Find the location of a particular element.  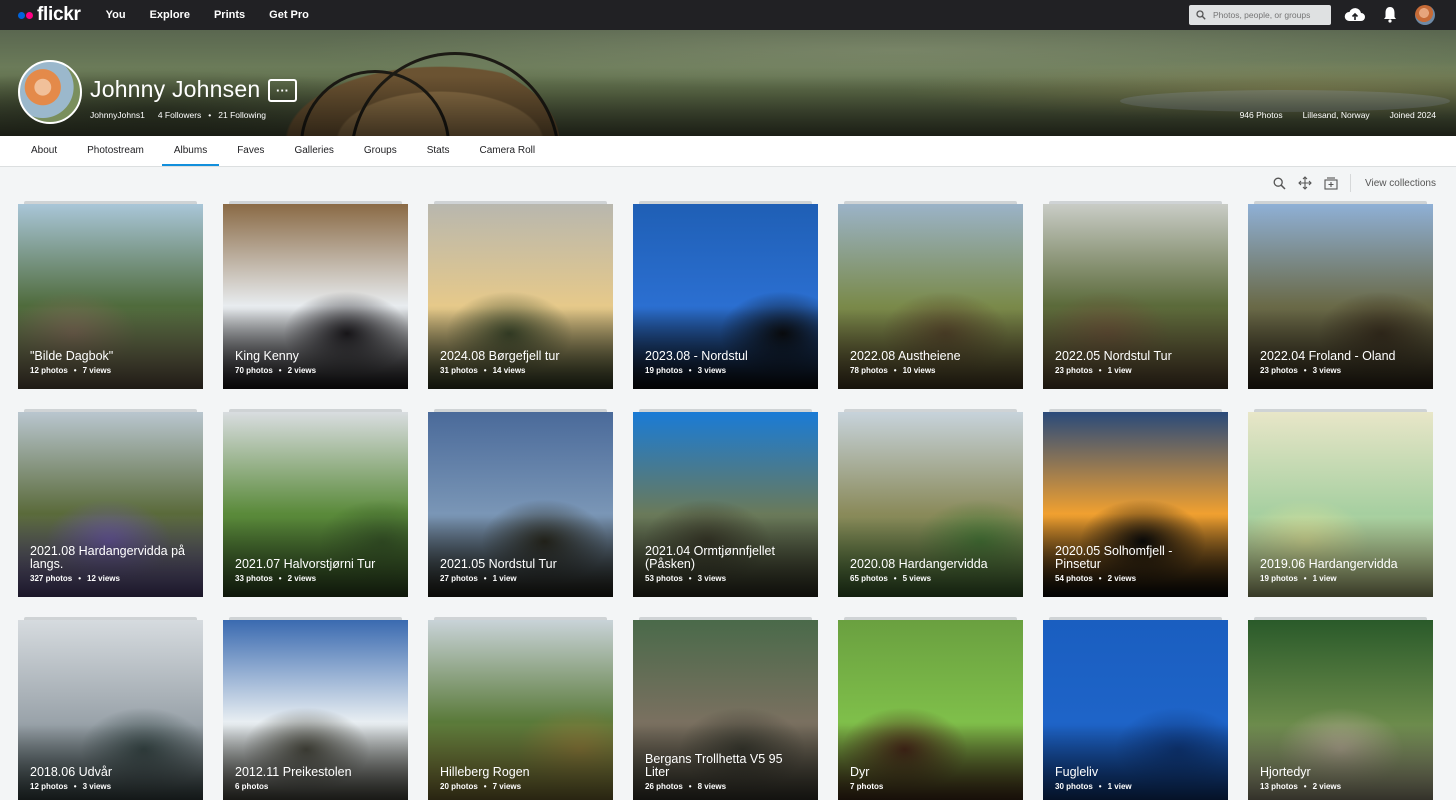

album-card: 2020.08 Hardangervidda 65 photos • 5 views is located at coordinates (930, 503).